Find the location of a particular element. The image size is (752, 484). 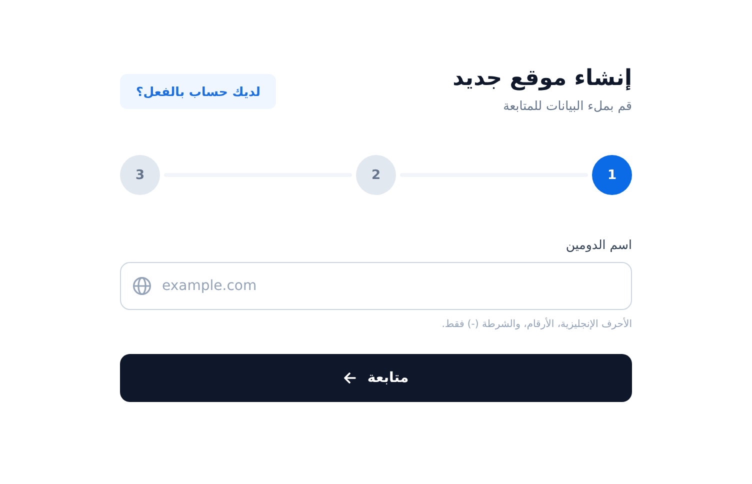

page-subtitle: قم بملء البيانات للمتابعة is located at coordinates (567, 105).